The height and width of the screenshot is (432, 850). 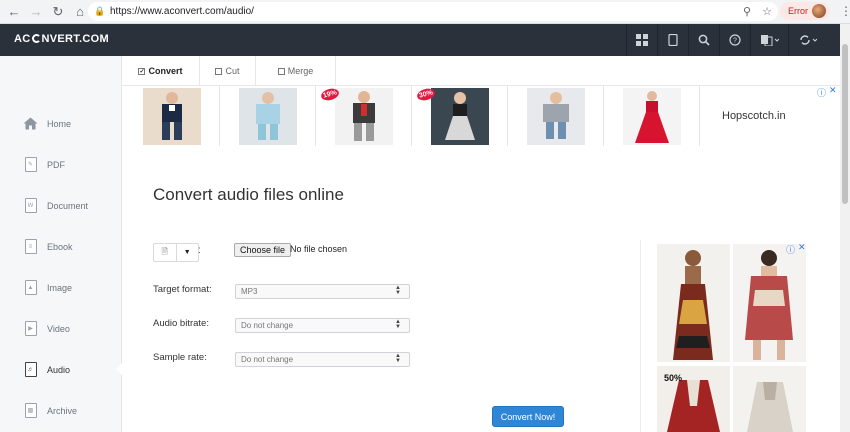 What do you see at coordinates (30, 206) in the screenshot?
I see `document-icon: W` at bounding box center [30, 206].